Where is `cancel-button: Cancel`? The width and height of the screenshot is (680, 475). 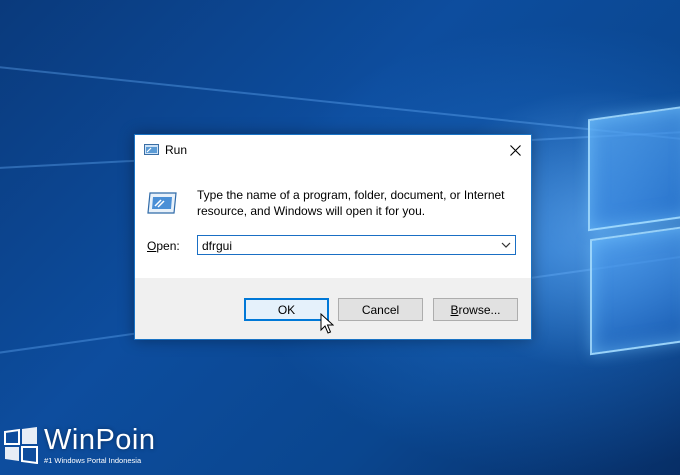
cancel-button: Cancel is located at coordinates (380, 309).